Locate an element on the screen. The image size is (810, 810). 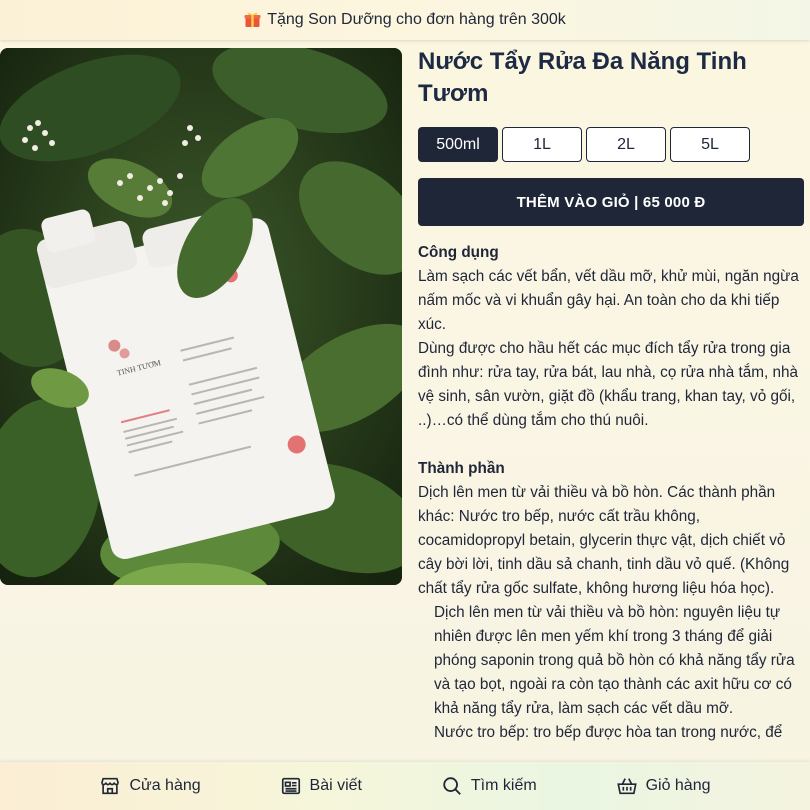
basket-icon is located at coordinates (626, 786).